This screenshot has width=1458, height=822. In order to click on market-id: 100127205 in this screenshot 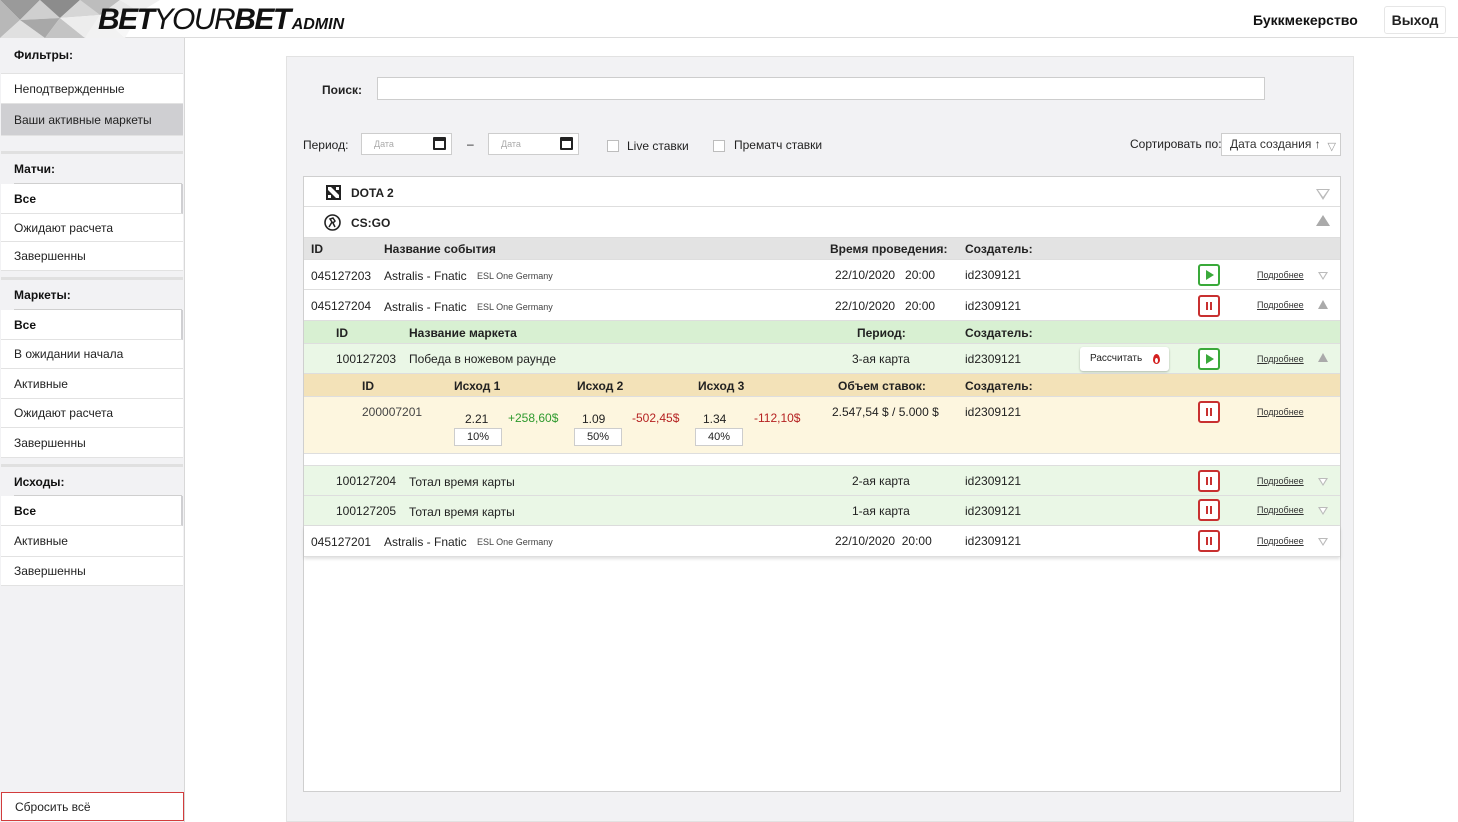, I will do `click(366, 511)`.